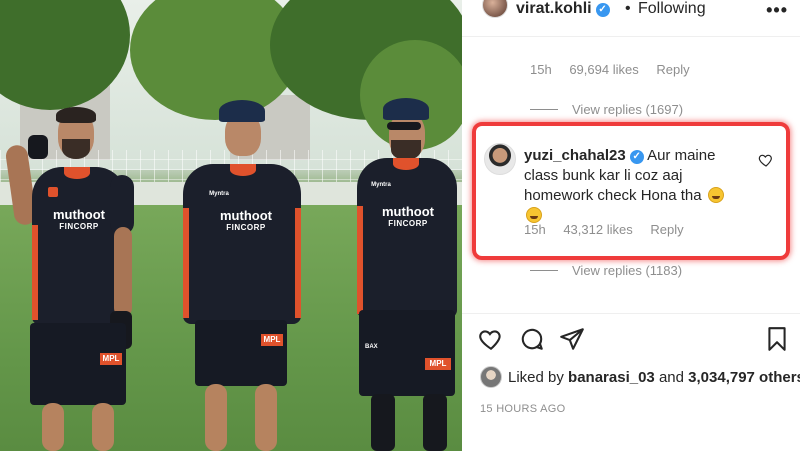 The height and width of the screenshot is (451, 800). What do you see at coordinates (631, 313) in the screenshot?
I see `actions-divider` at bounding box center [631, 313].